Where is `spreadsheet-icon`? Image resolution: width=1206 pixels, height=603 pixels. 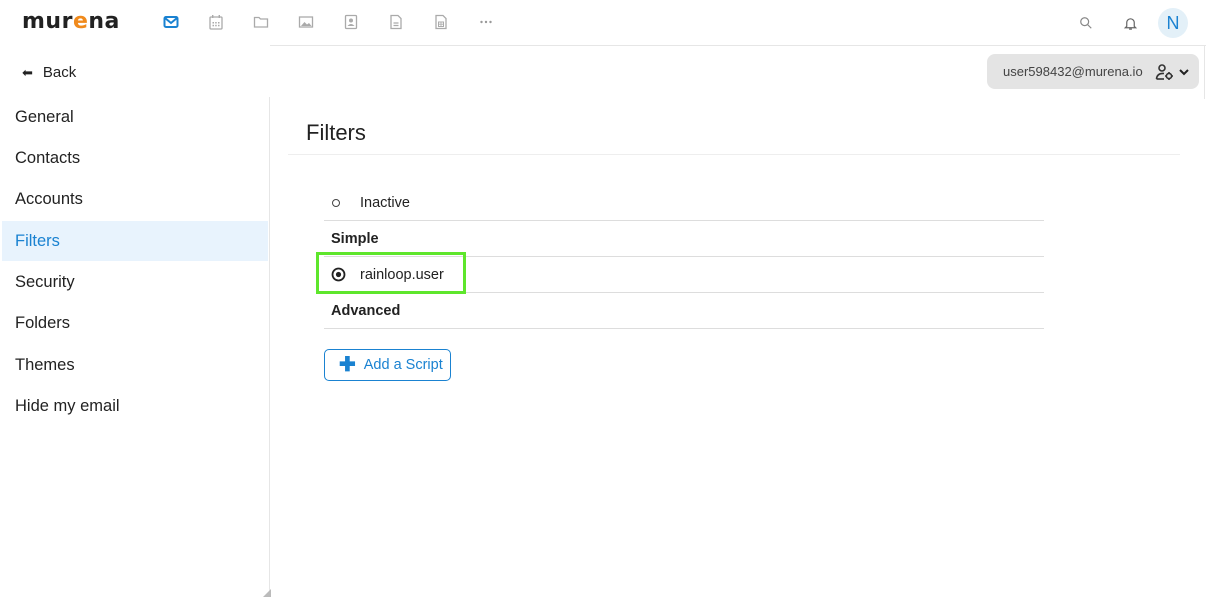 spreadsheet-icon is located at coordinates (440, 22).